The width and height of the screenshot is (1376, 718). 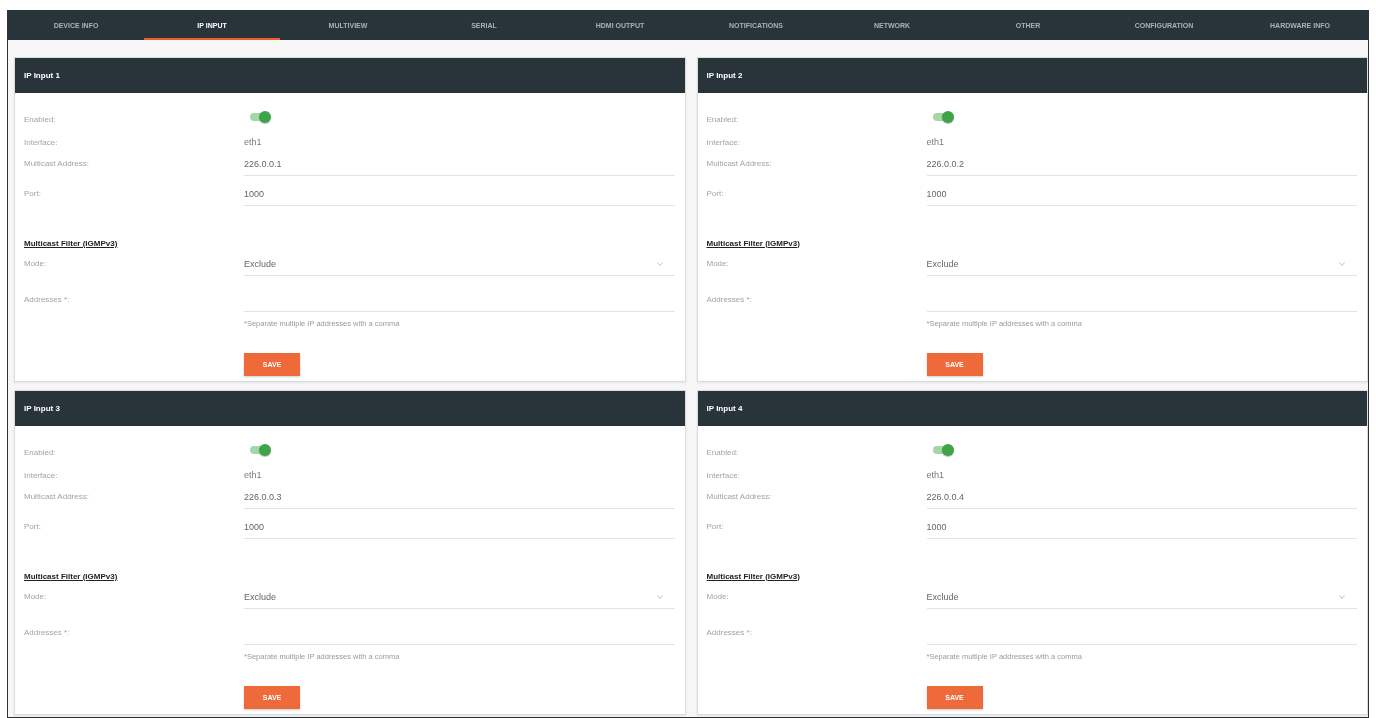 What do you see at coordinates (42, 408) in the screenshot?
I see `panel-title: IP Input 3` at bounding box center [42, 408].